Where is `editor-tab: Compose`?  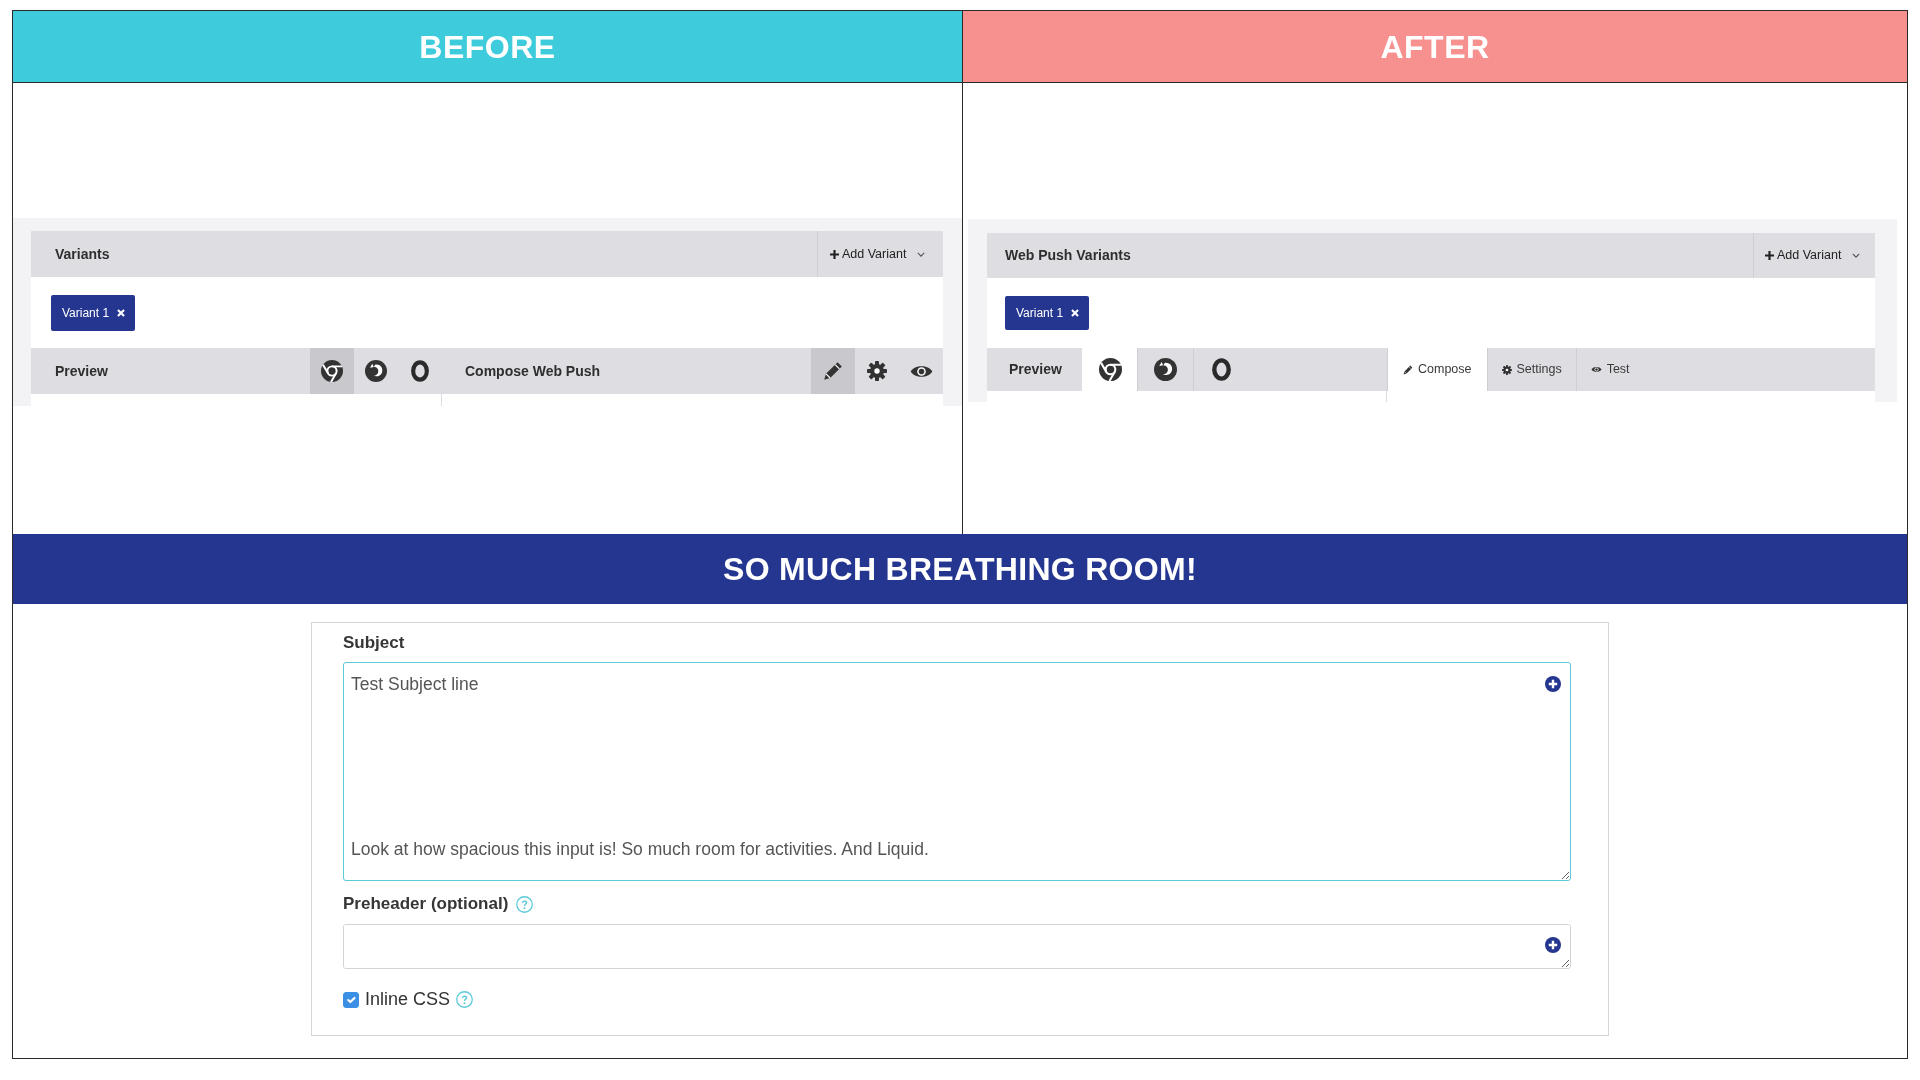 editor-tab: Compose is located at coordinates (1437, 369).